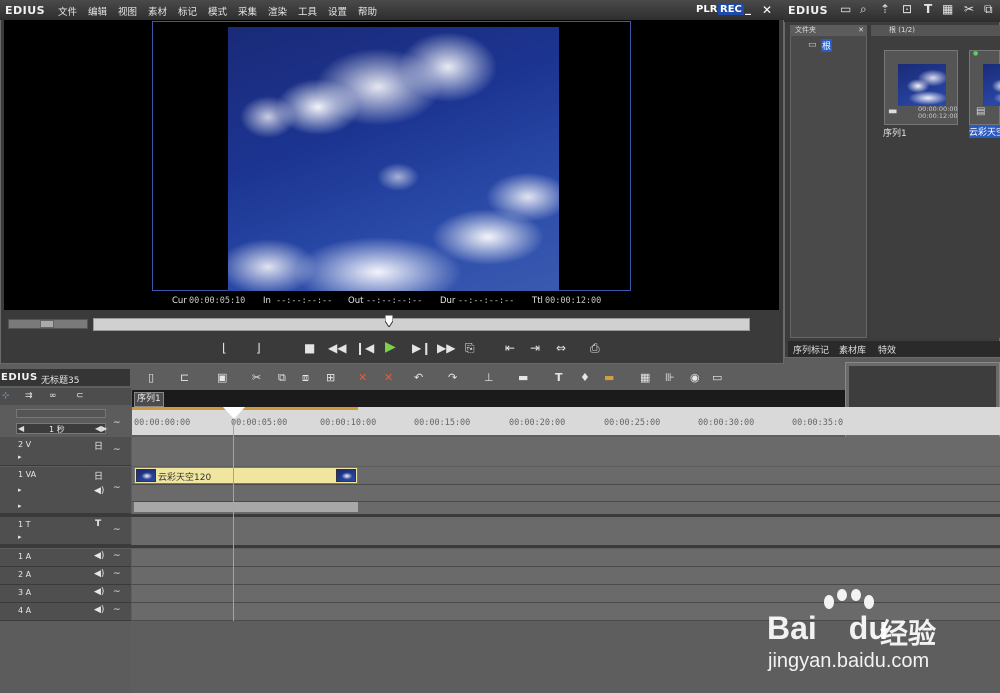  Describe the element at coordinates (47, 324) in the screenshot. I see `shuttle-knob` at that location.